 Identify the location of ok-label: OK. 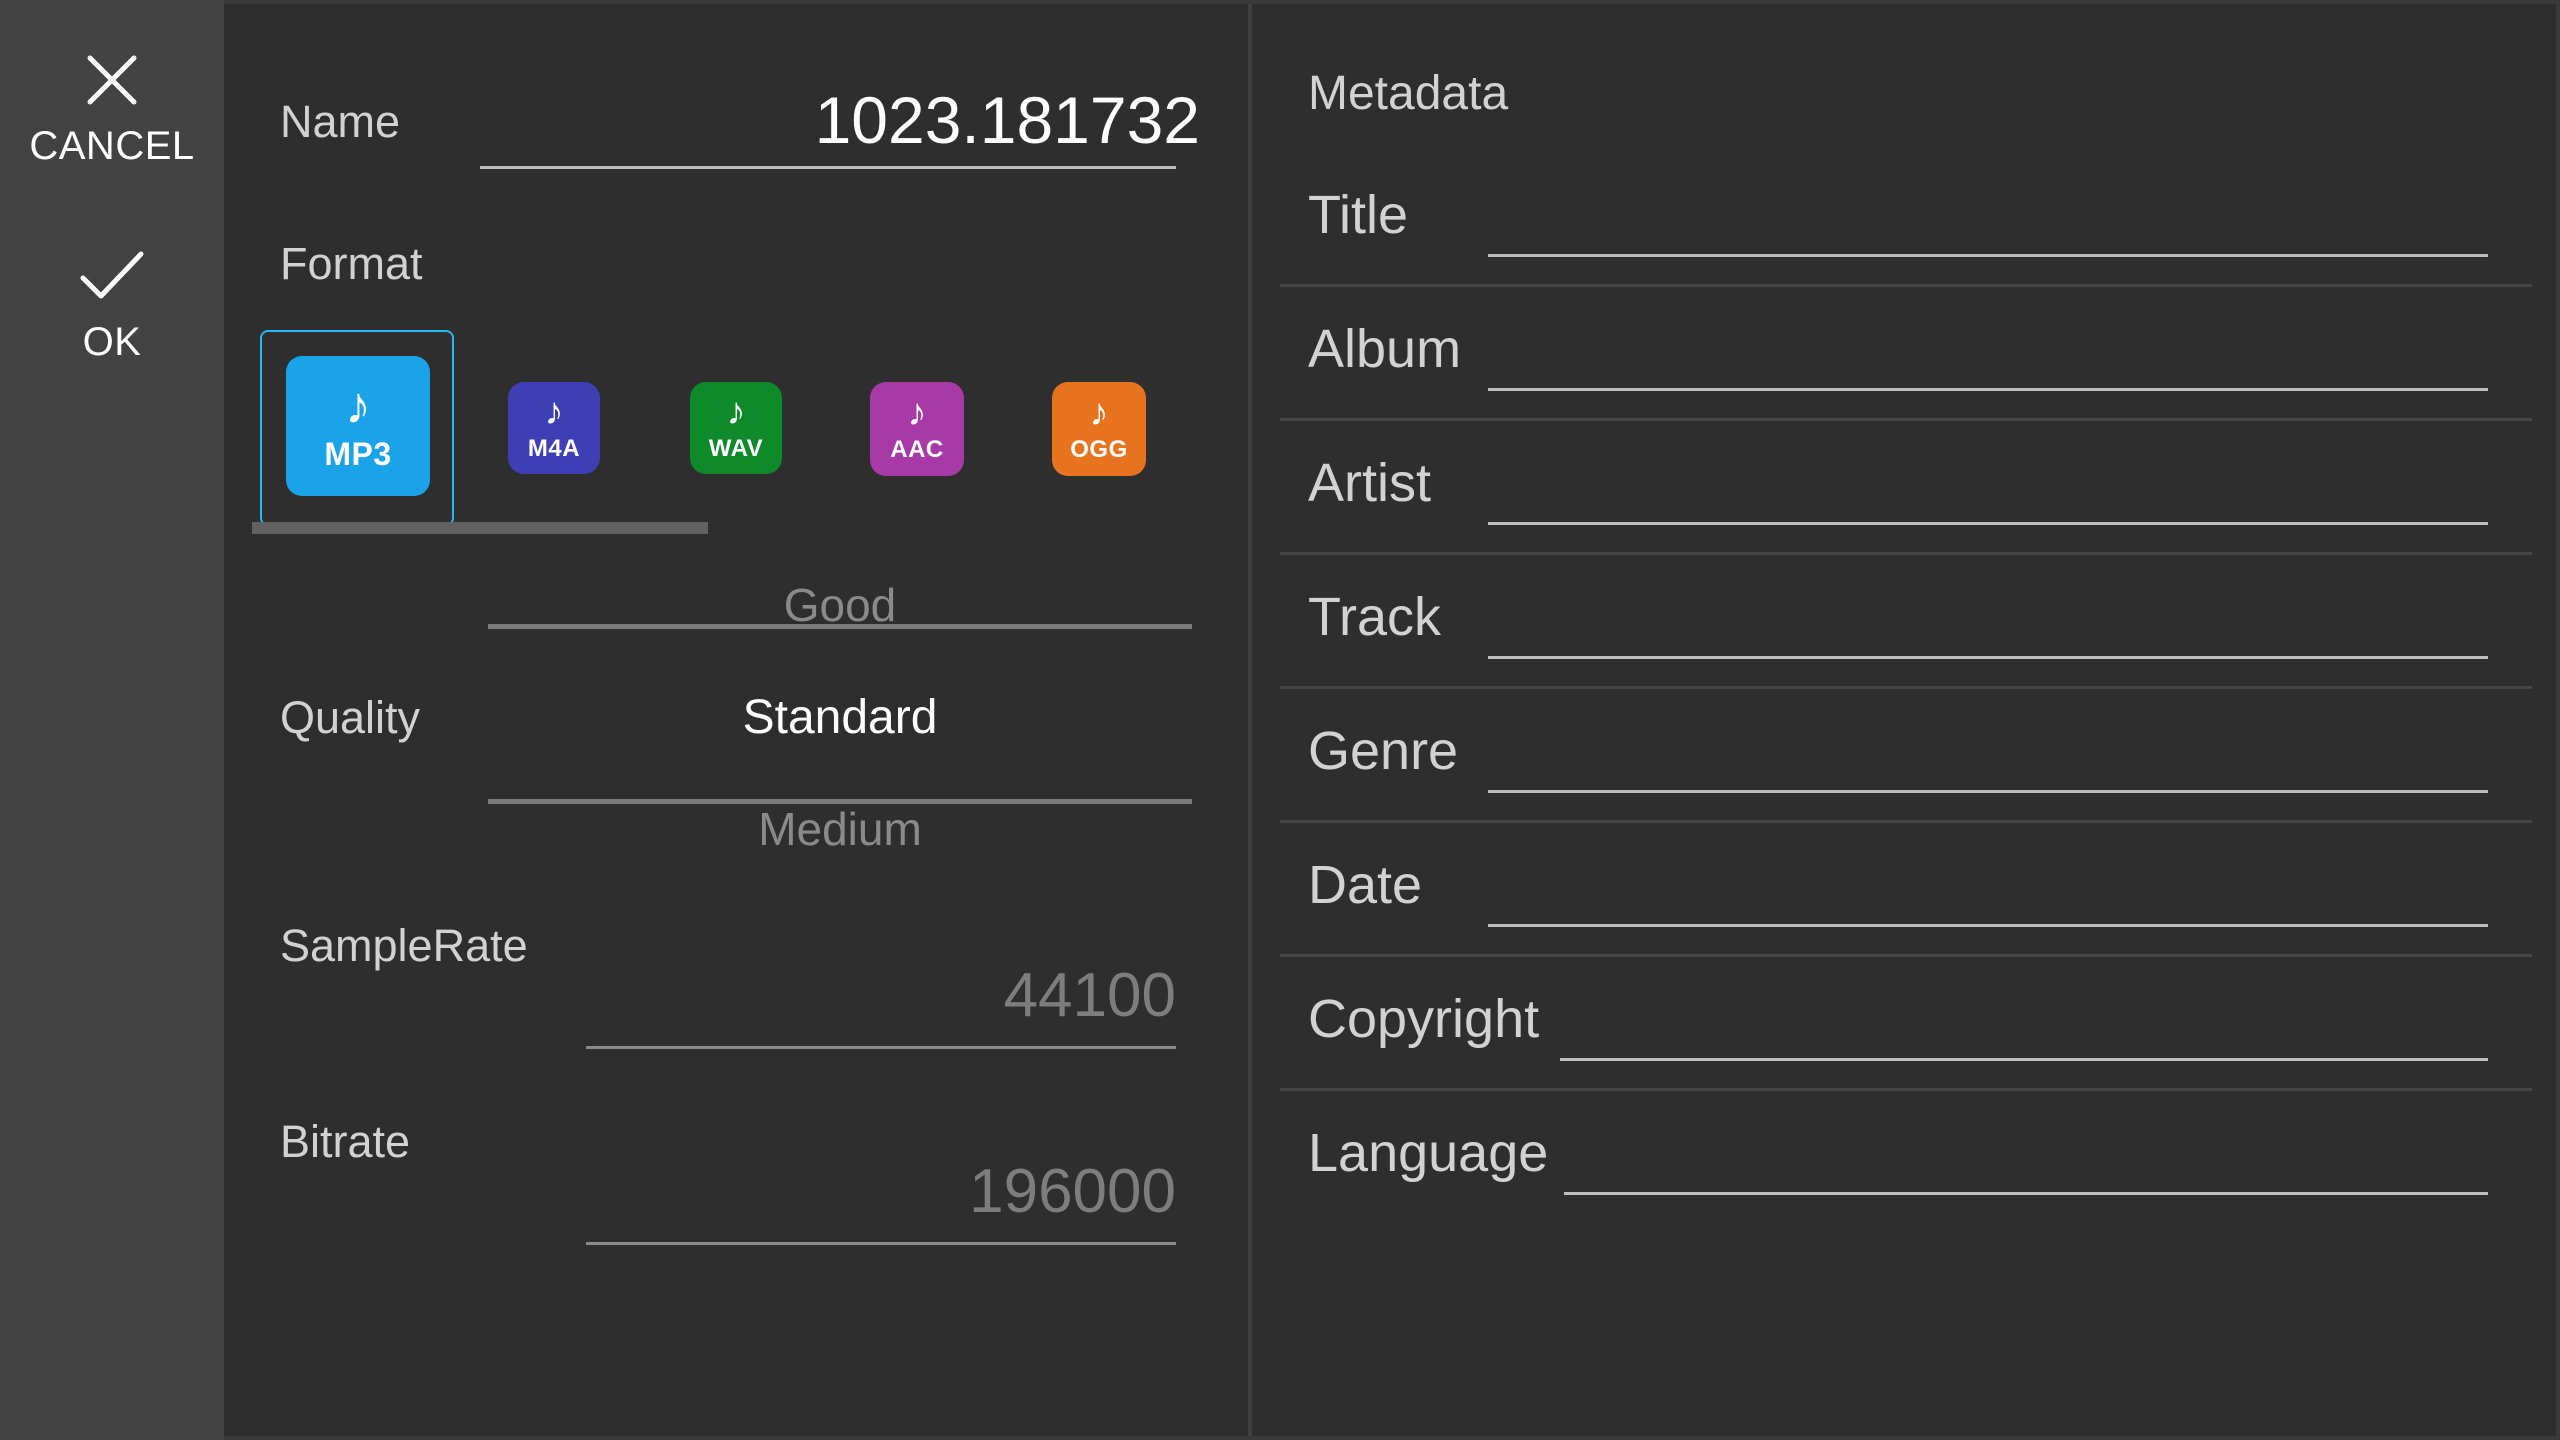
(112, 342).